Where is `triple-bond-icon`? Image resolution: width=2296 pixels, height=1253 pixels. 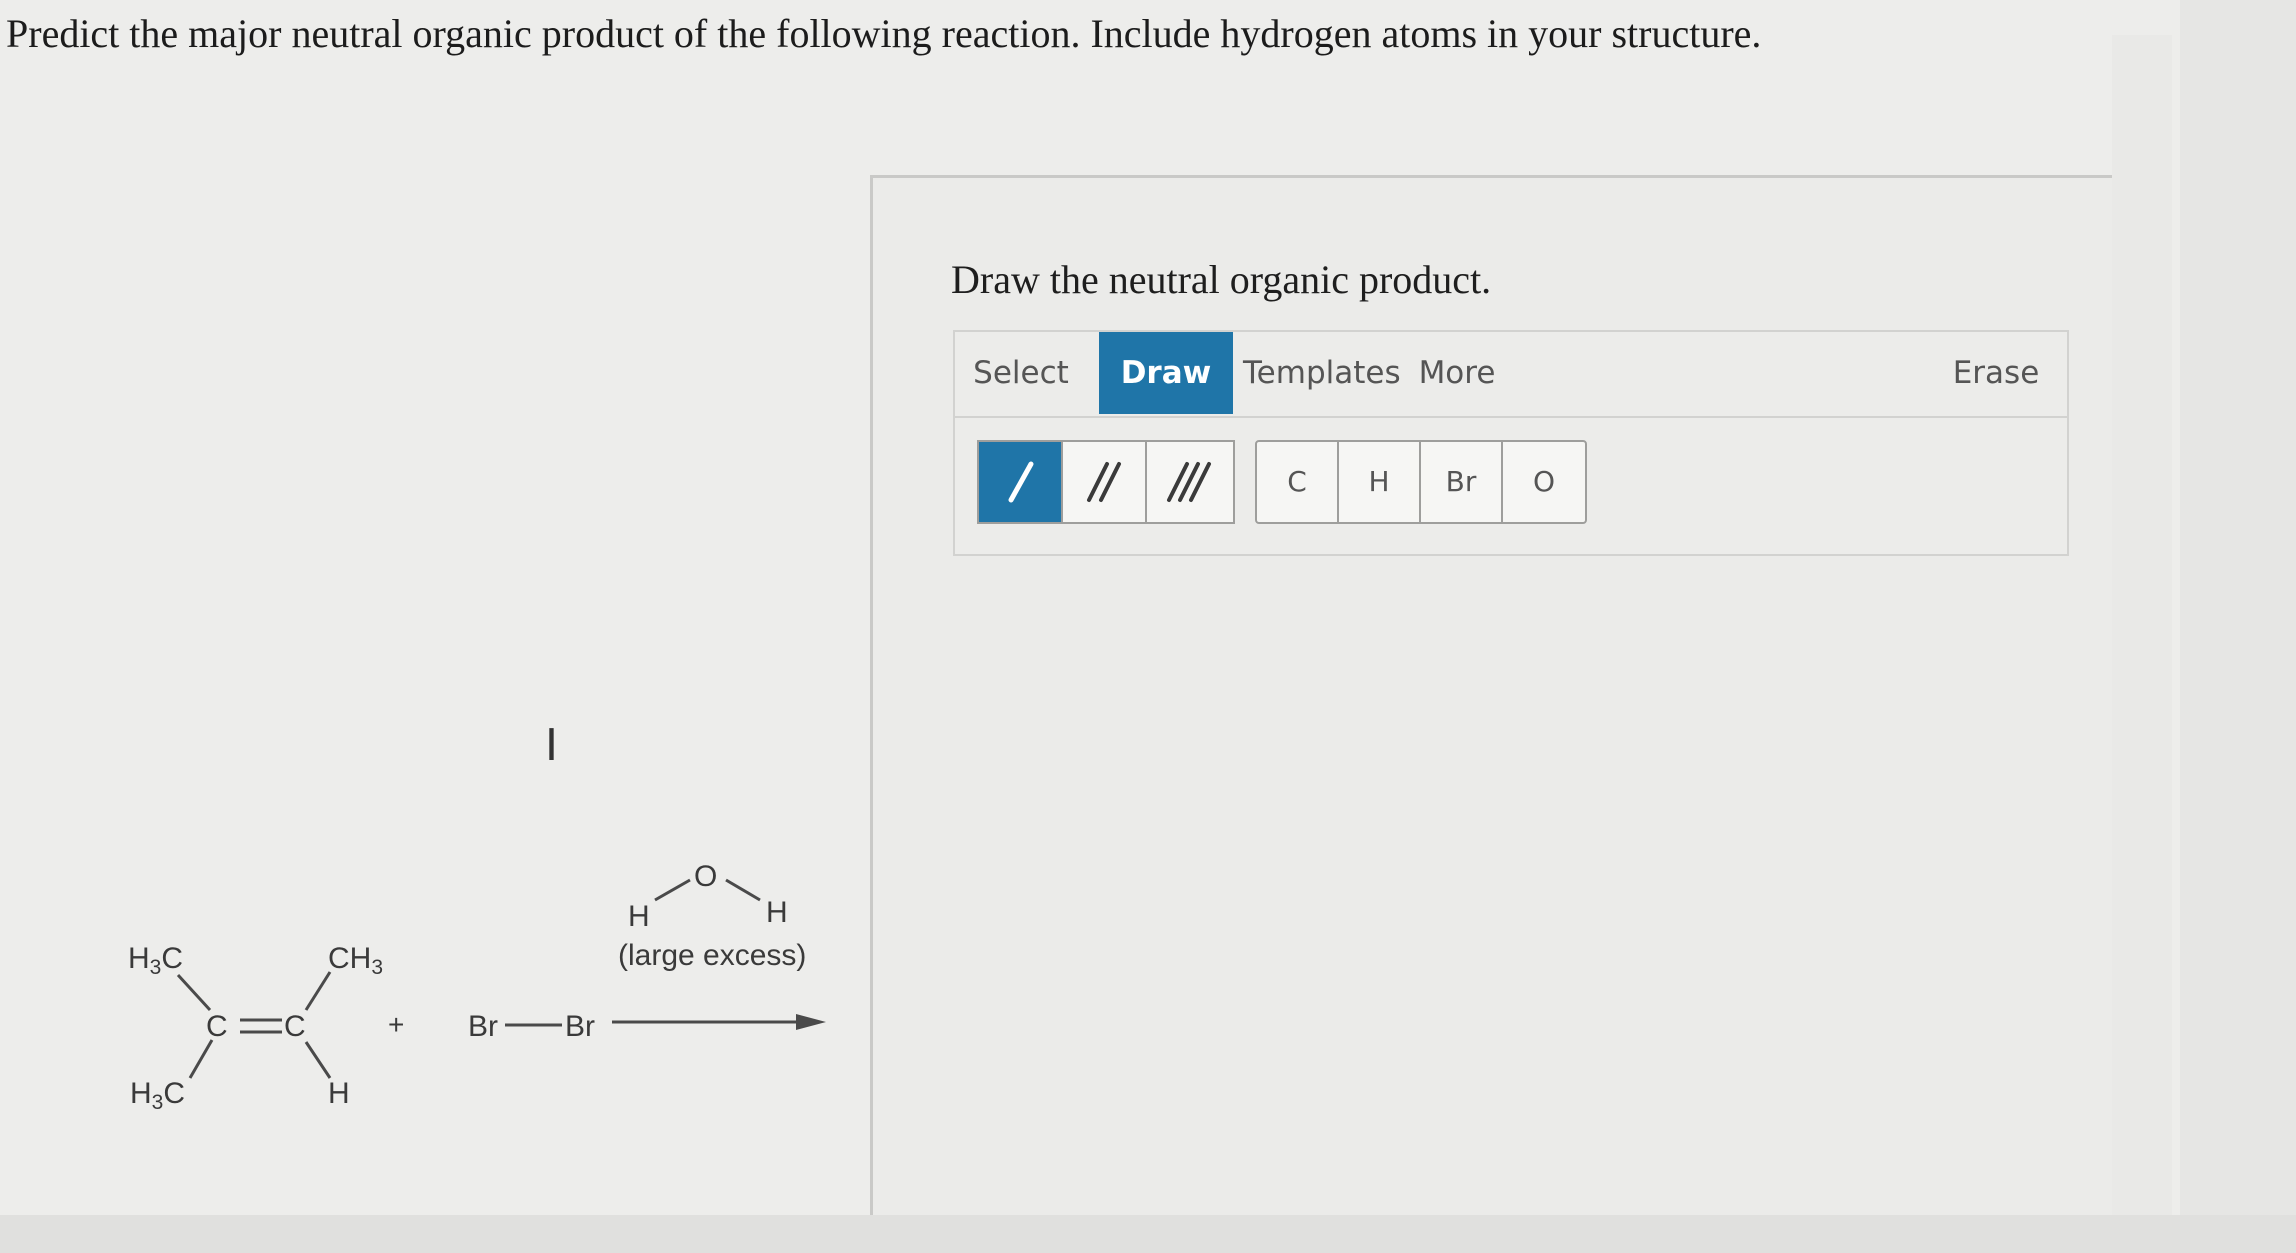
triple-bond-icon is located at coordinates (1189, 482).